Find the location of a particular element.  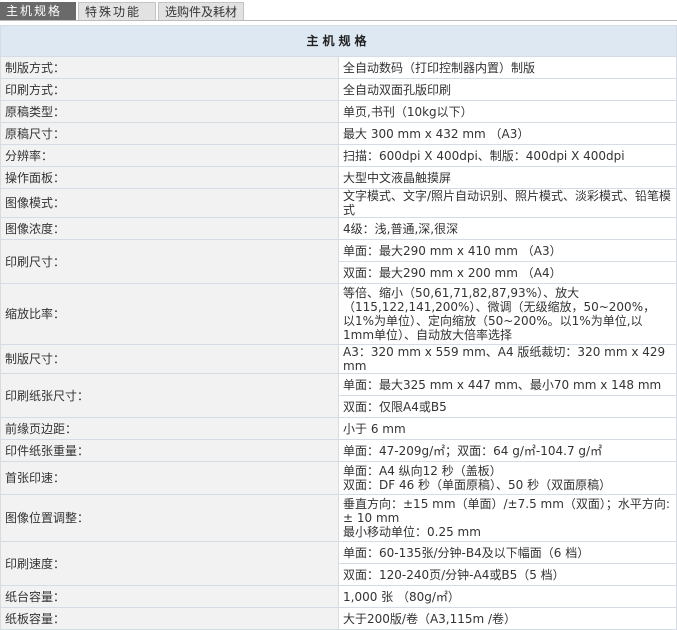

spec-label: 图像模式： is located at coordinates (169, 203).